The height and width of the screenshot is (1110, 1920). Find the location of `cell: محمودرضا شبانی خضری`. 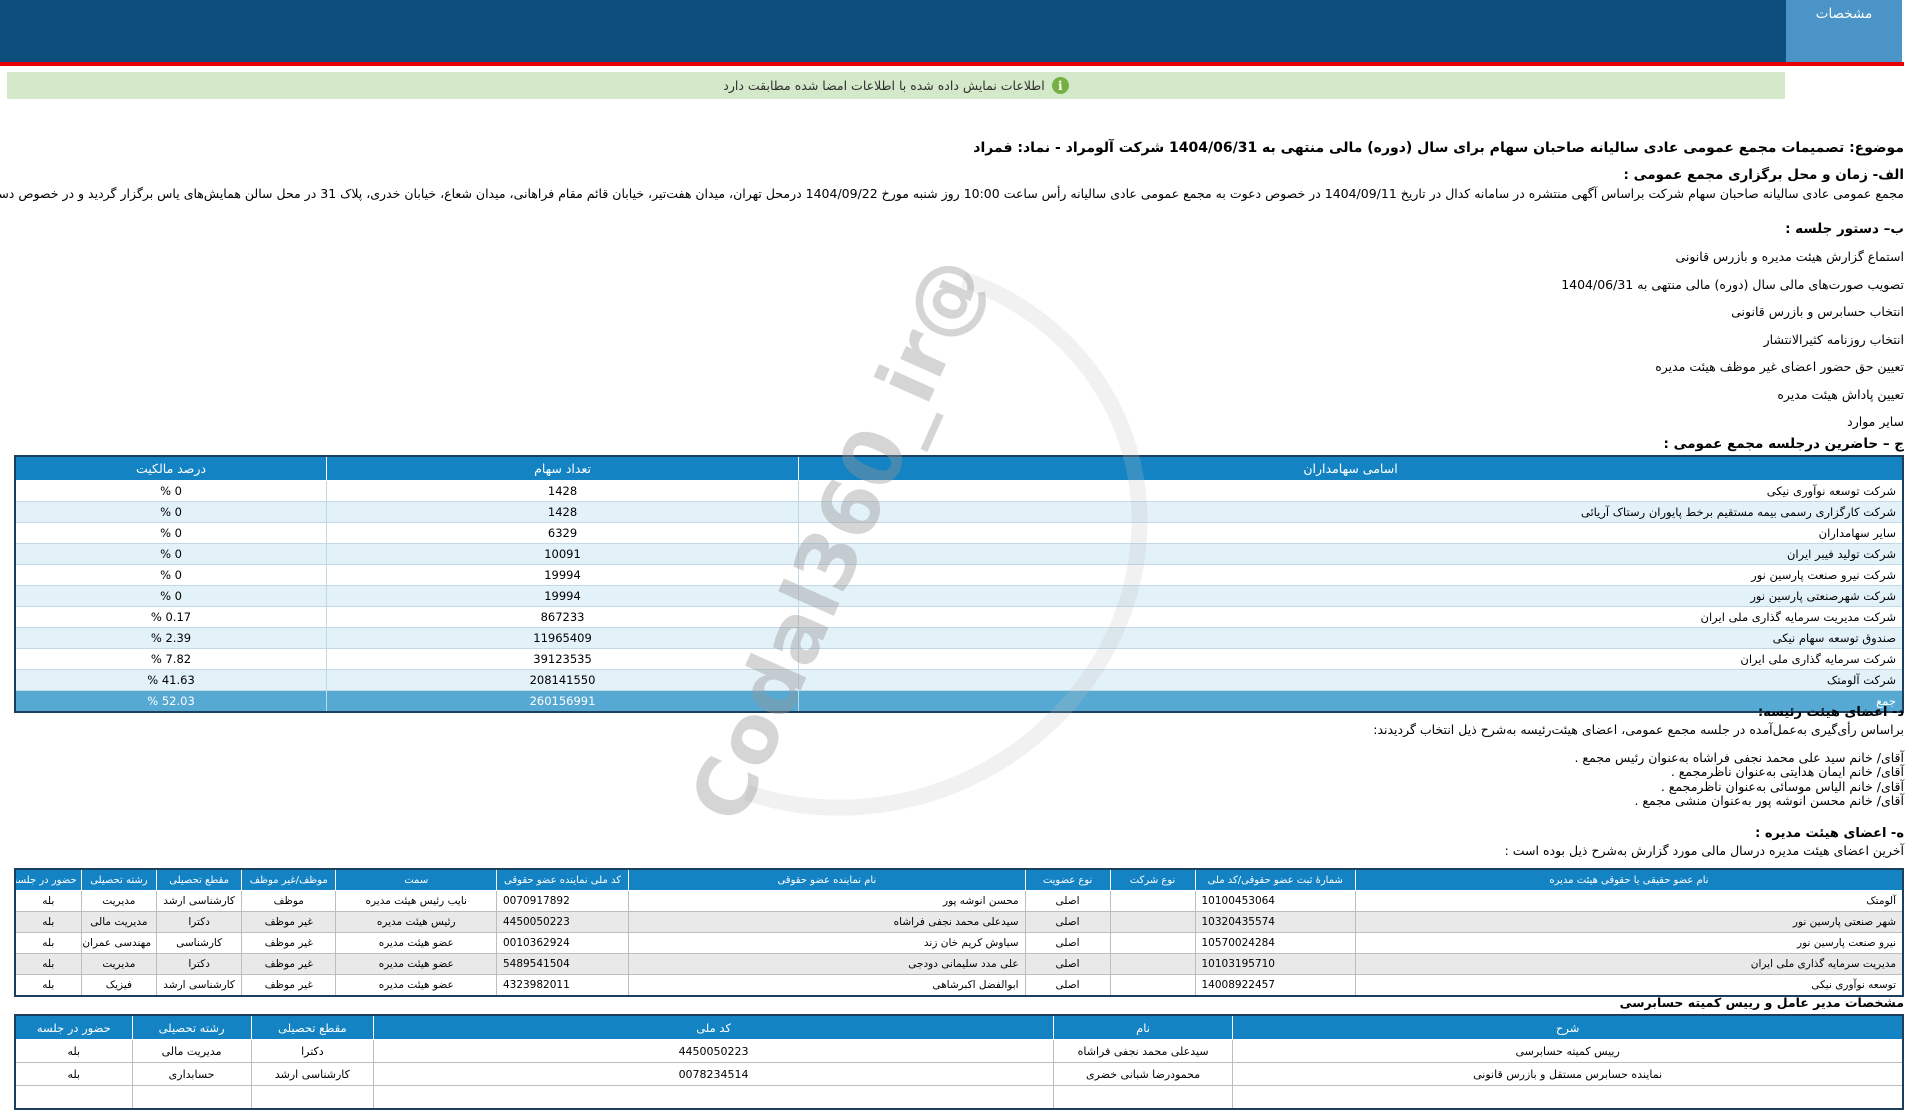

cell: محمودرضا شبانی خضری is located at coordinates (1144, 1074).